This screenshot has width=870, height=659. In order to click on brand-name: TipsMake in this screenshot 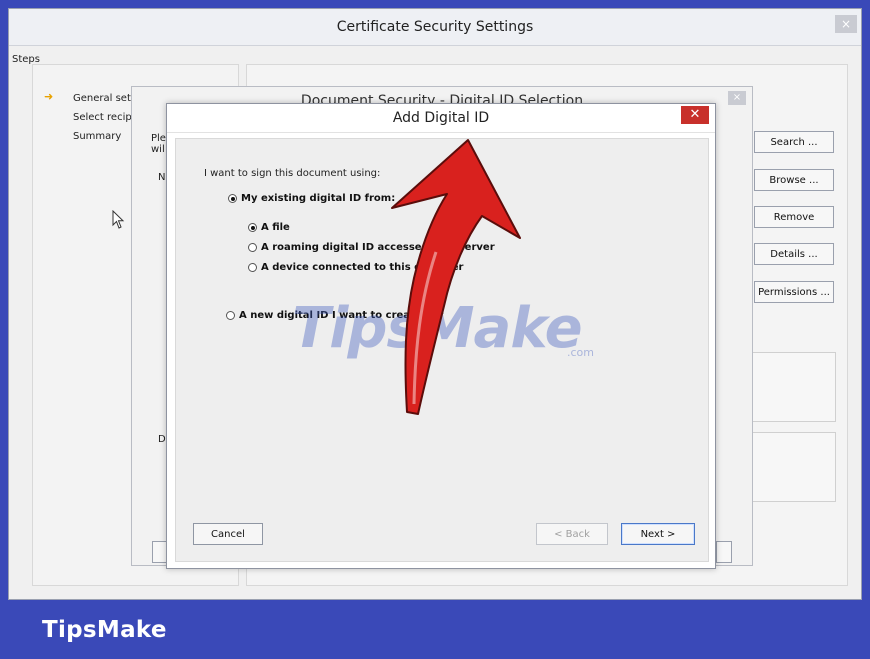, I will do `click(104, 630)`.